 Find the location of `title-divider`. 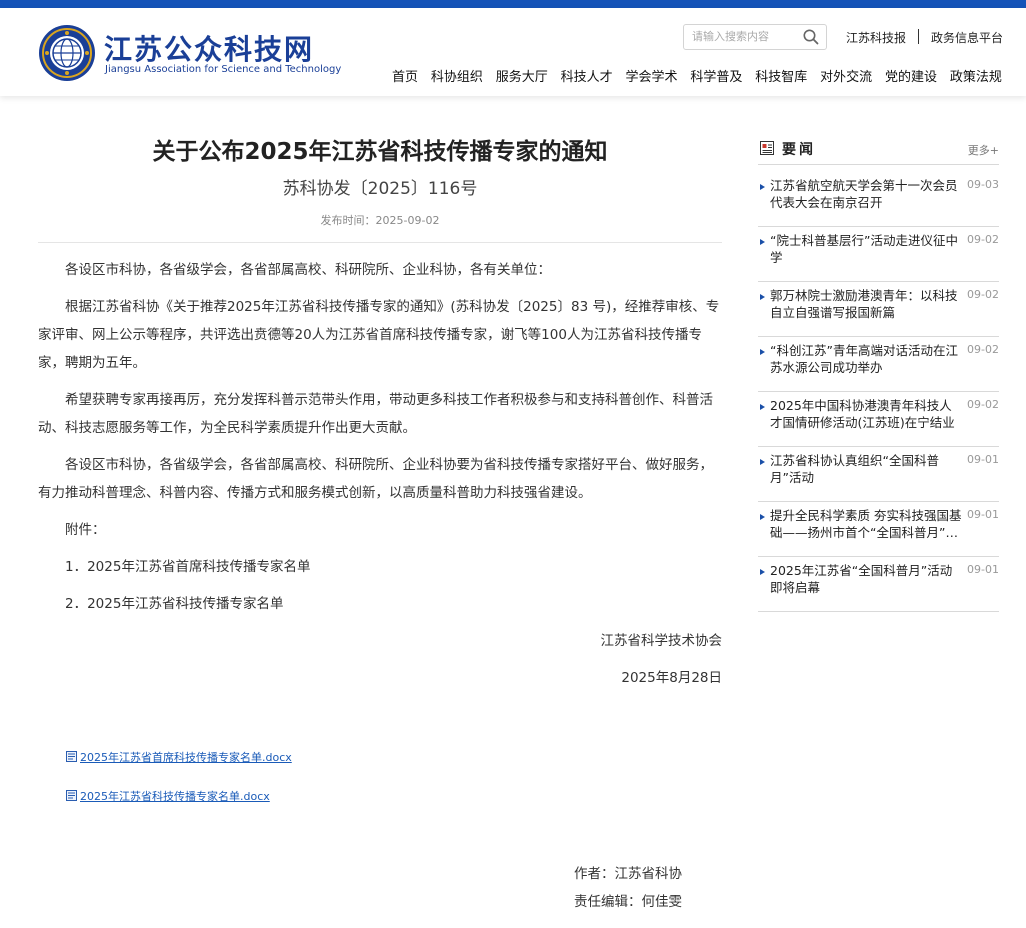

title-divider is located at coordinates (380, 242).